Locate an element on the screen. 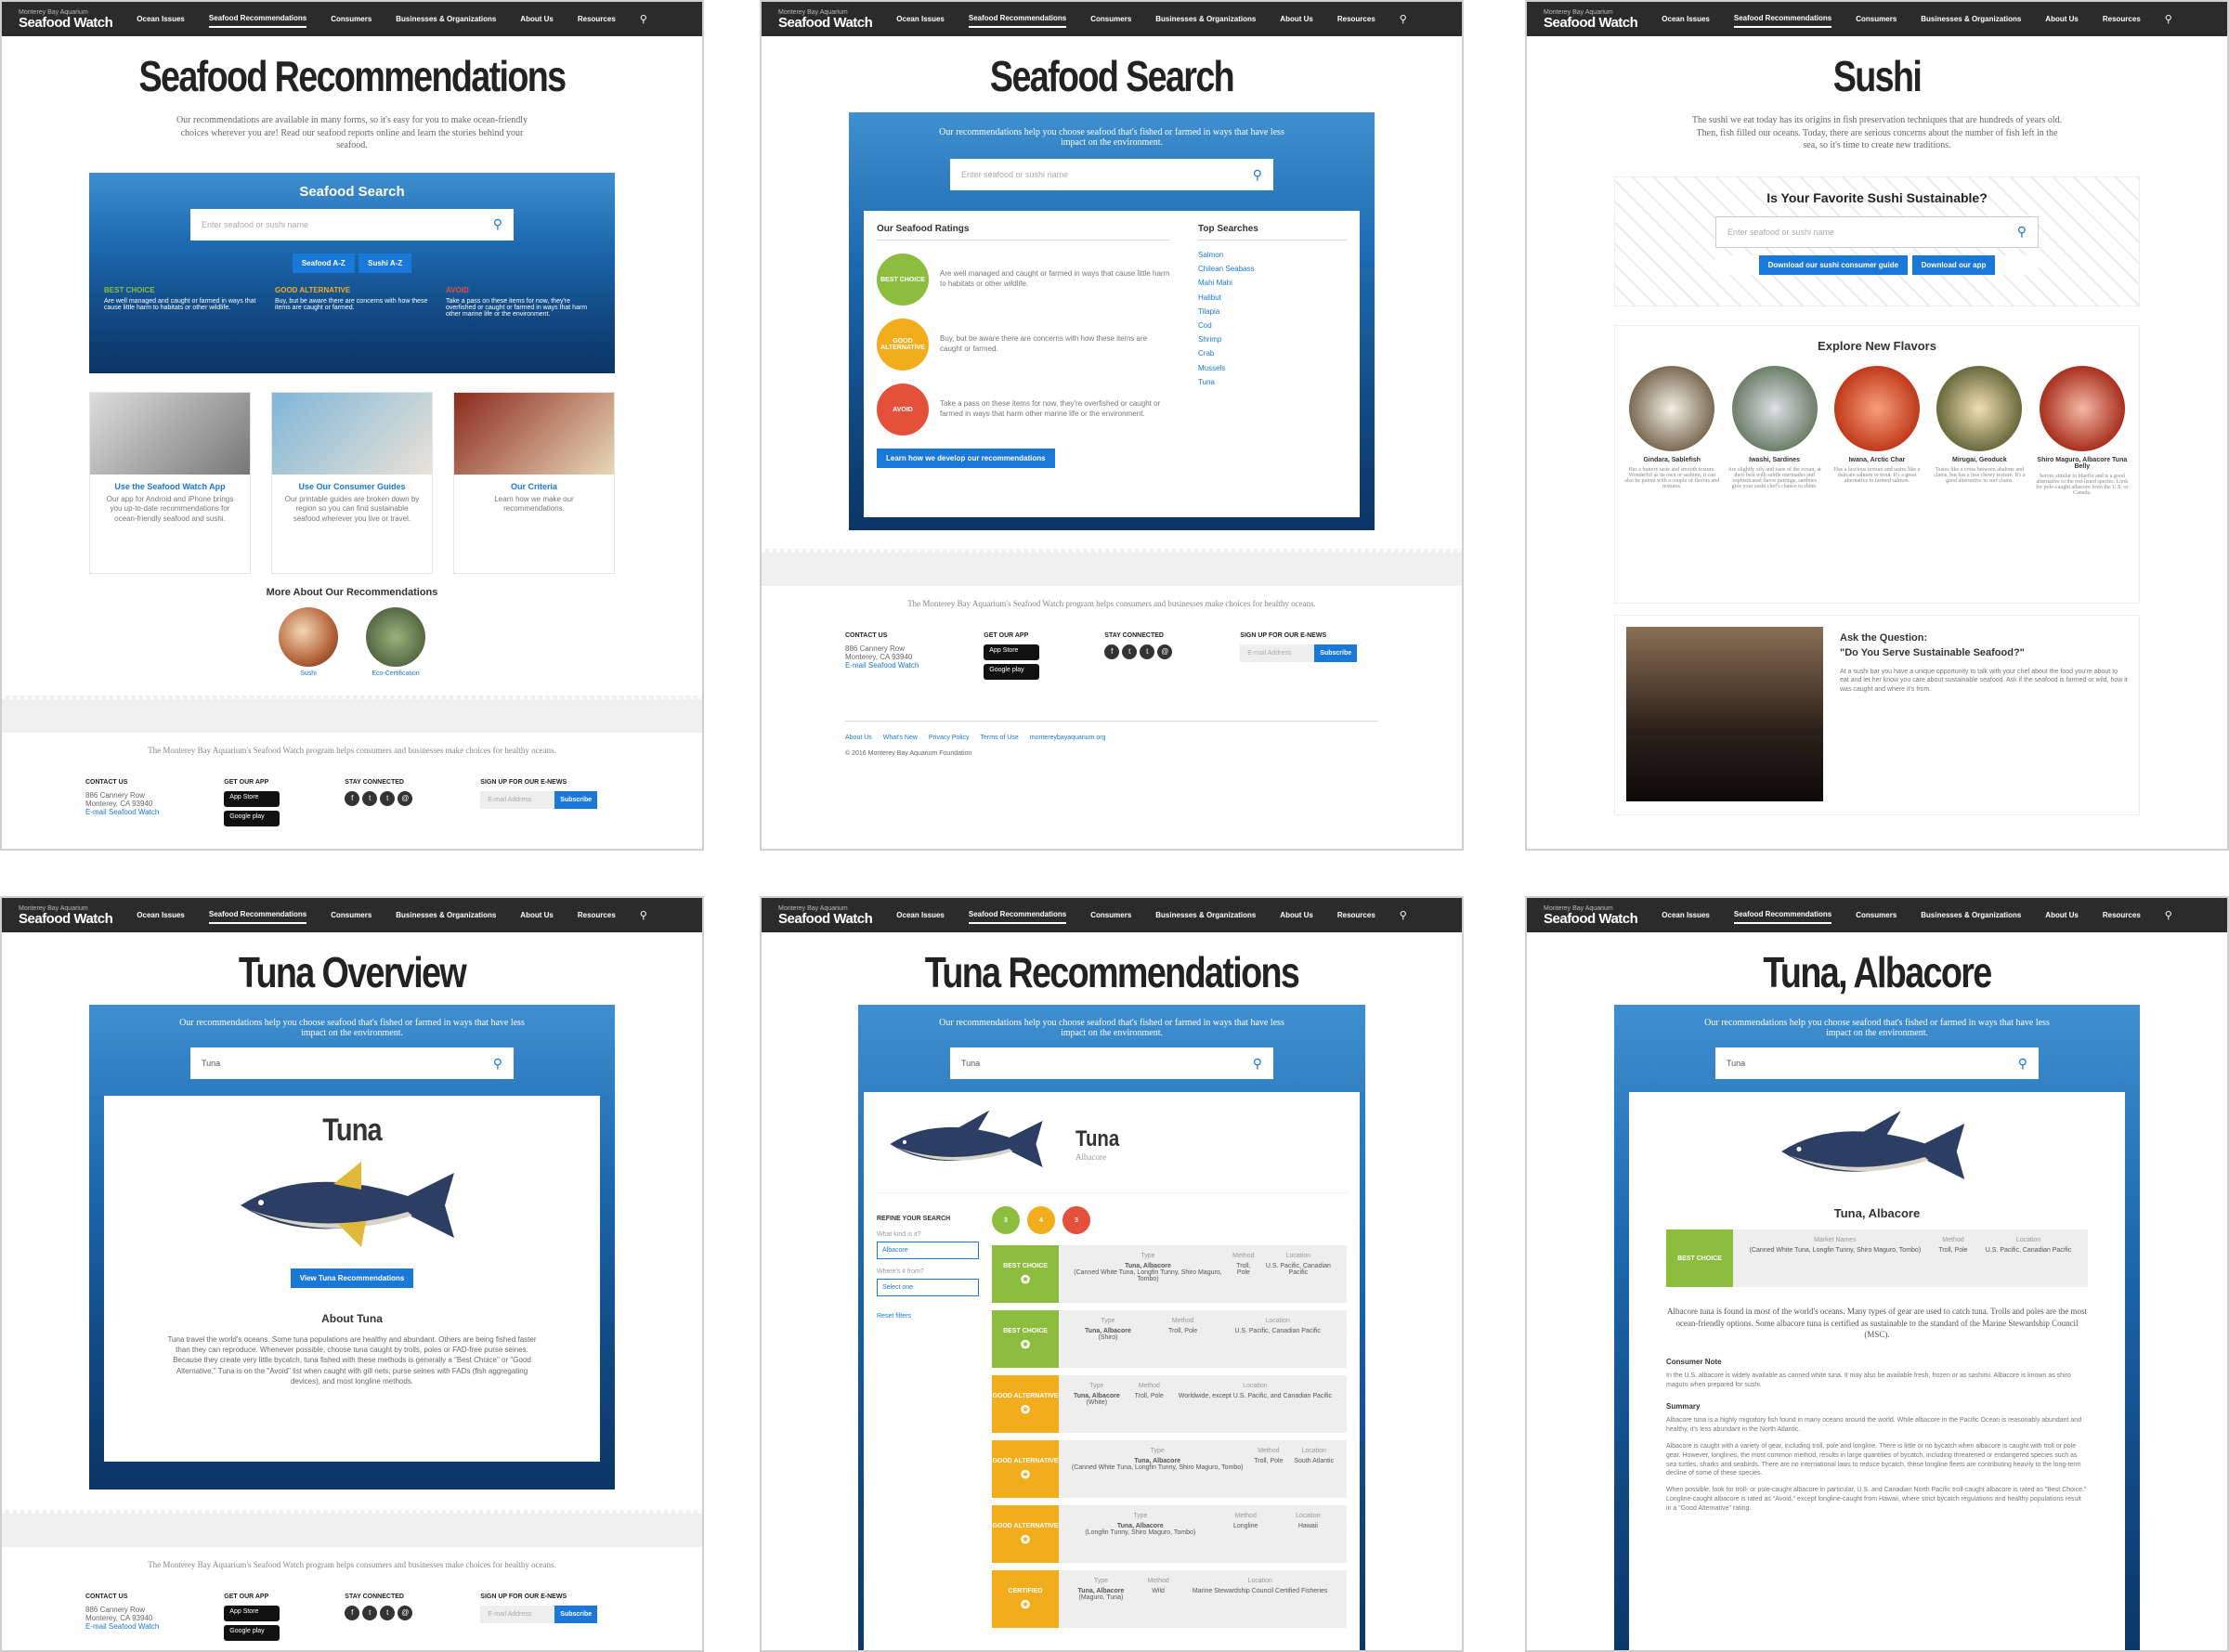  footer-link: Terms of Use is located at coordinates (1000, 738).